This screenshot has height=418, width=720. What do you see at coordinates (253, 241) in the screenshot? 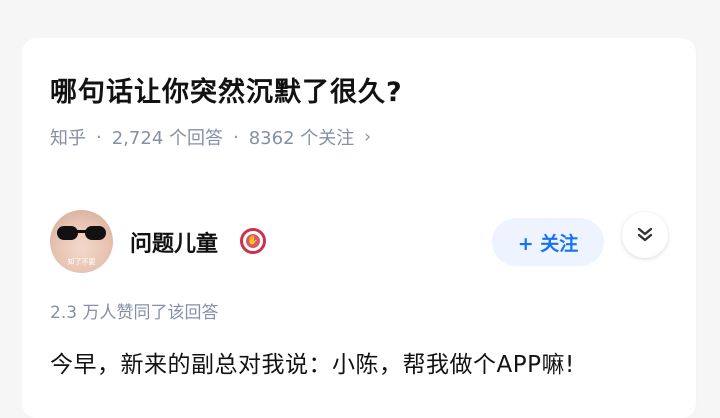
I see `author-badge-icon: ✋` at bounding box center [253, 241].